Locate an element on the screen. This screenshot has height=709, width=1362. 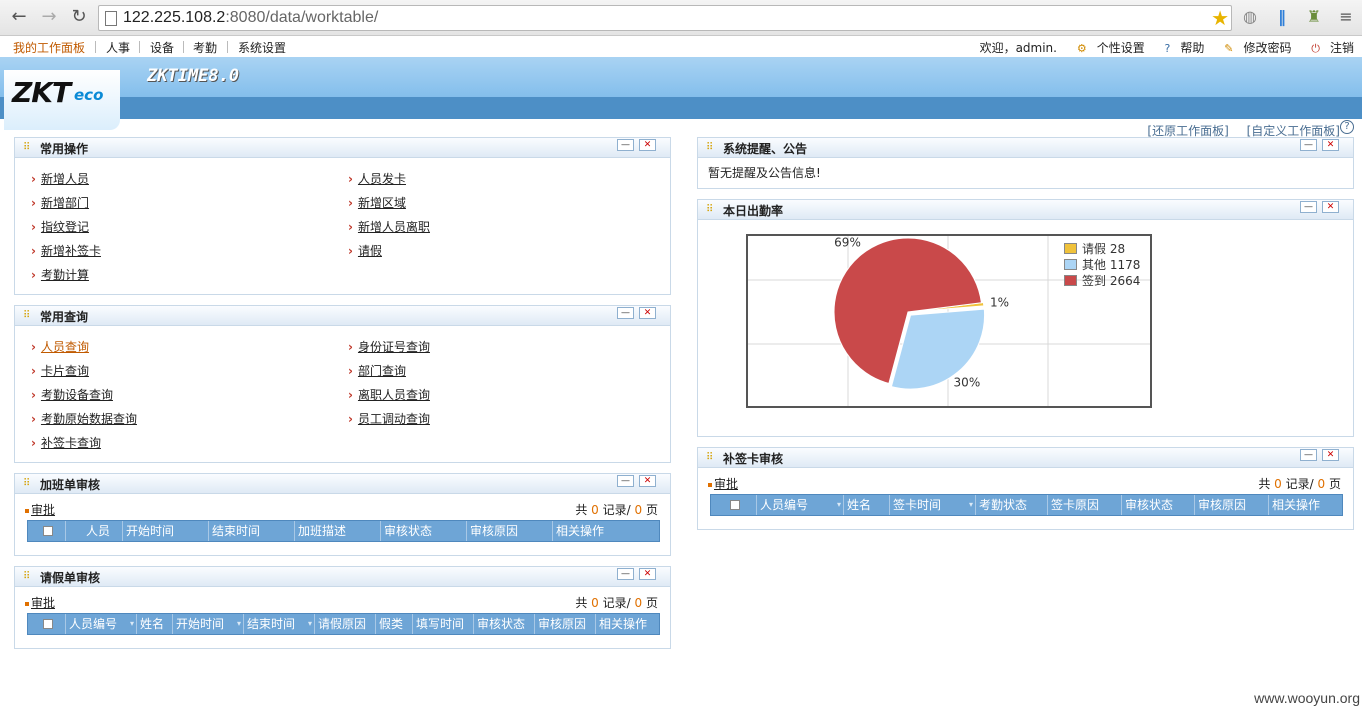
menu-personnel: 人事 is located at coordinates (118, 47).